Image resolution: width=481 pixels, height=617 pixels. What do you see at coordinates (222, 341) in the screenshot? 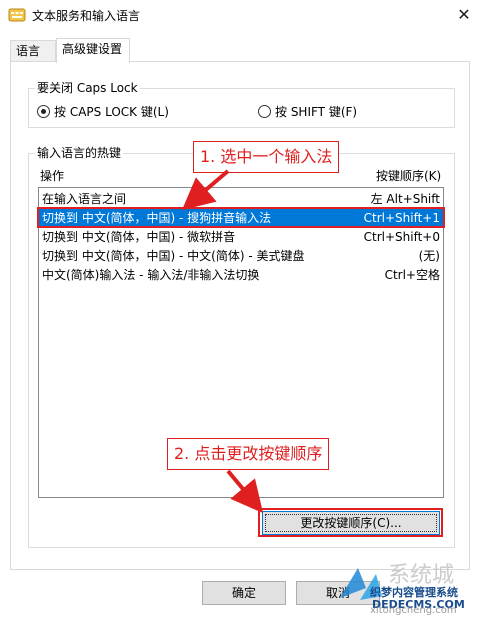
I see `annotation-arrows` at bounding box center [222, 341].